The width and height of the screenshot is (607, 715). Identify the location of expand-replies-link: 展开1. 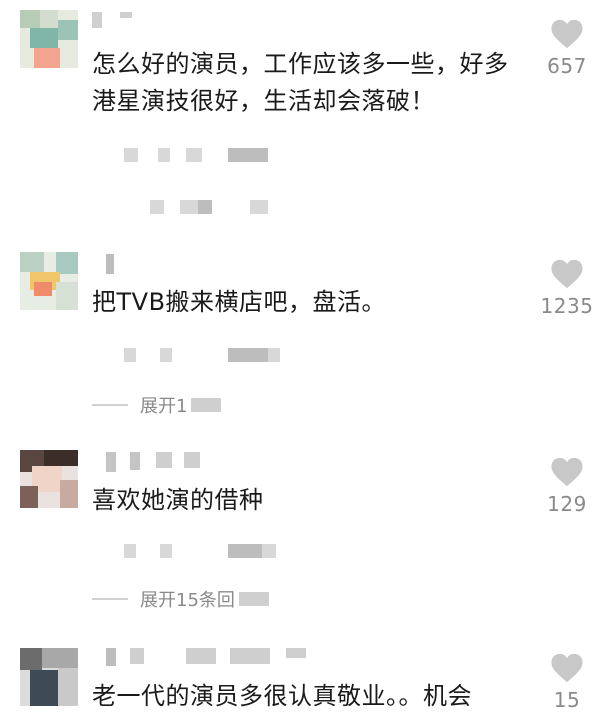
(157, 405).